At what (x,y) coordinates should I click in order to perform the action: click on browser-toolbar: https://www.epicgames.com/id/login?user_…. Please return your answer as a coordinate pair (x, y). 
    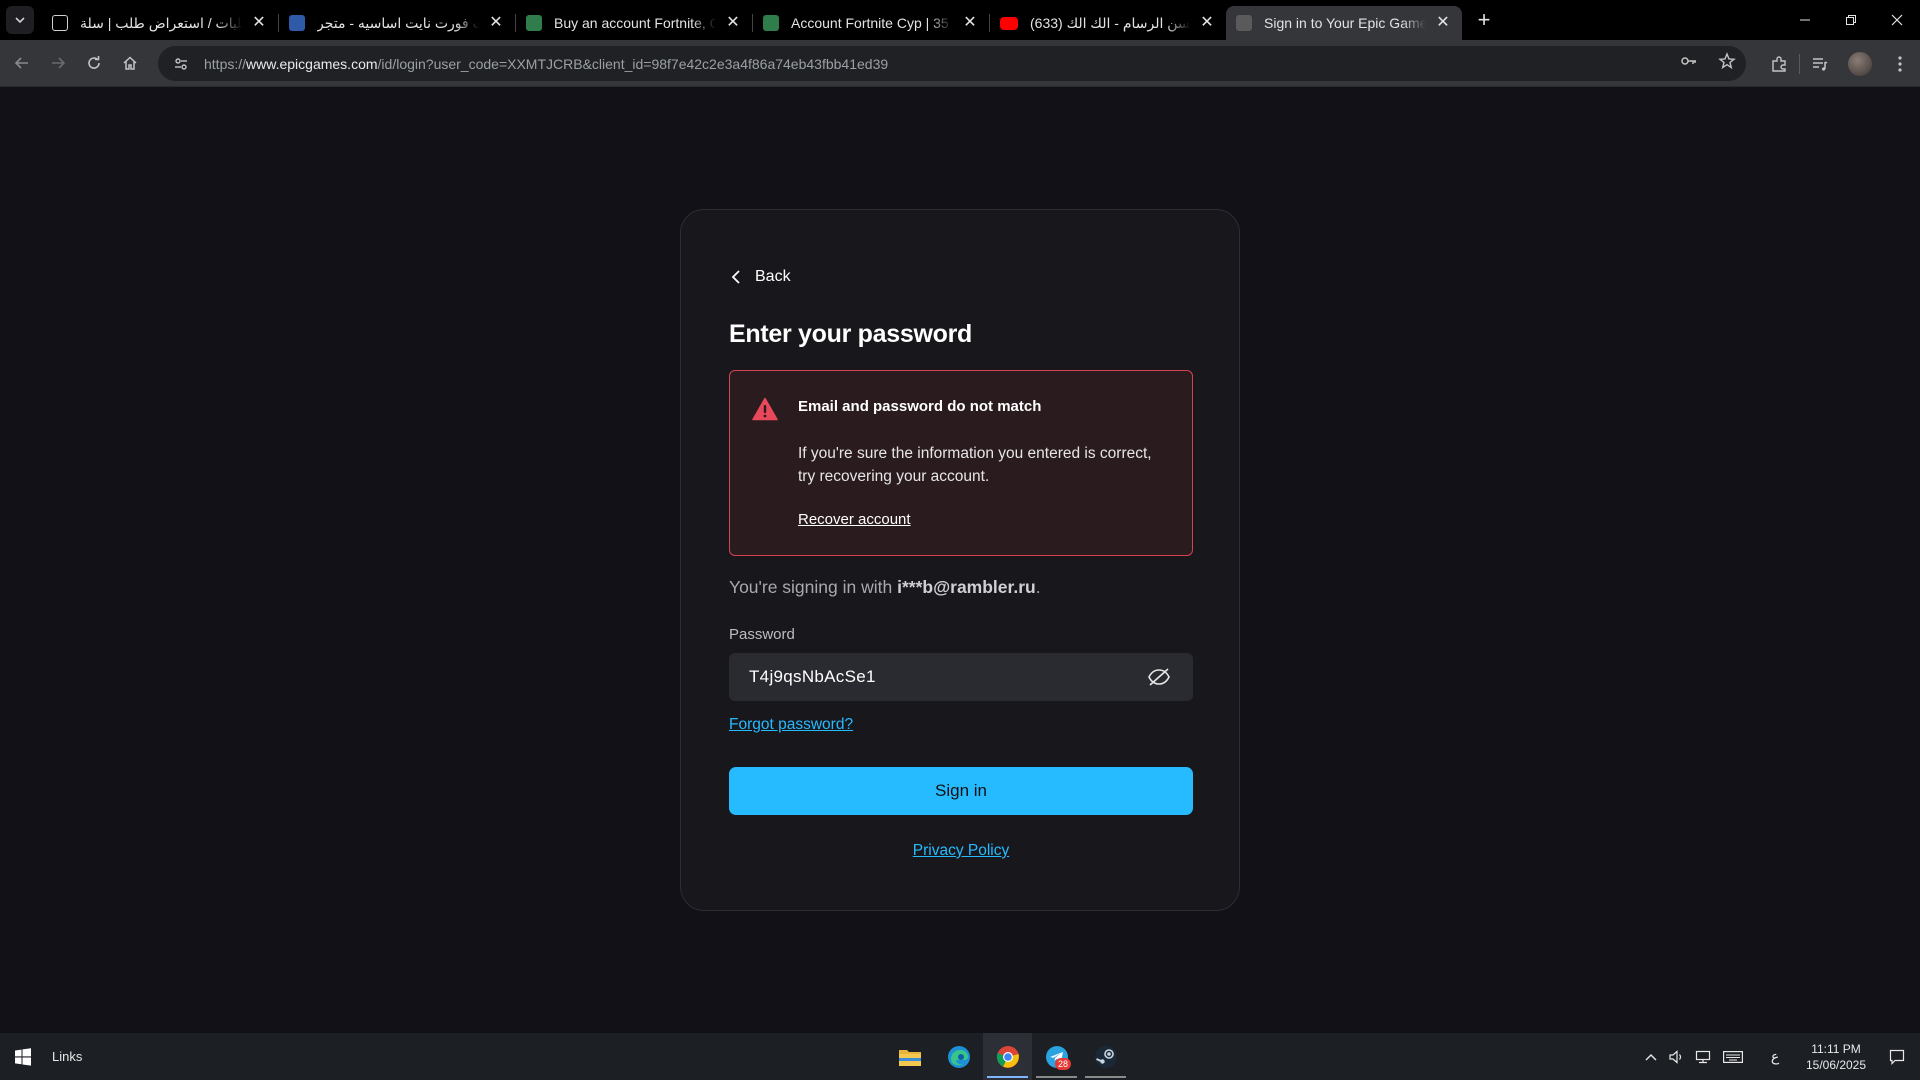
    Looking at the image, I should click on (960, 63).